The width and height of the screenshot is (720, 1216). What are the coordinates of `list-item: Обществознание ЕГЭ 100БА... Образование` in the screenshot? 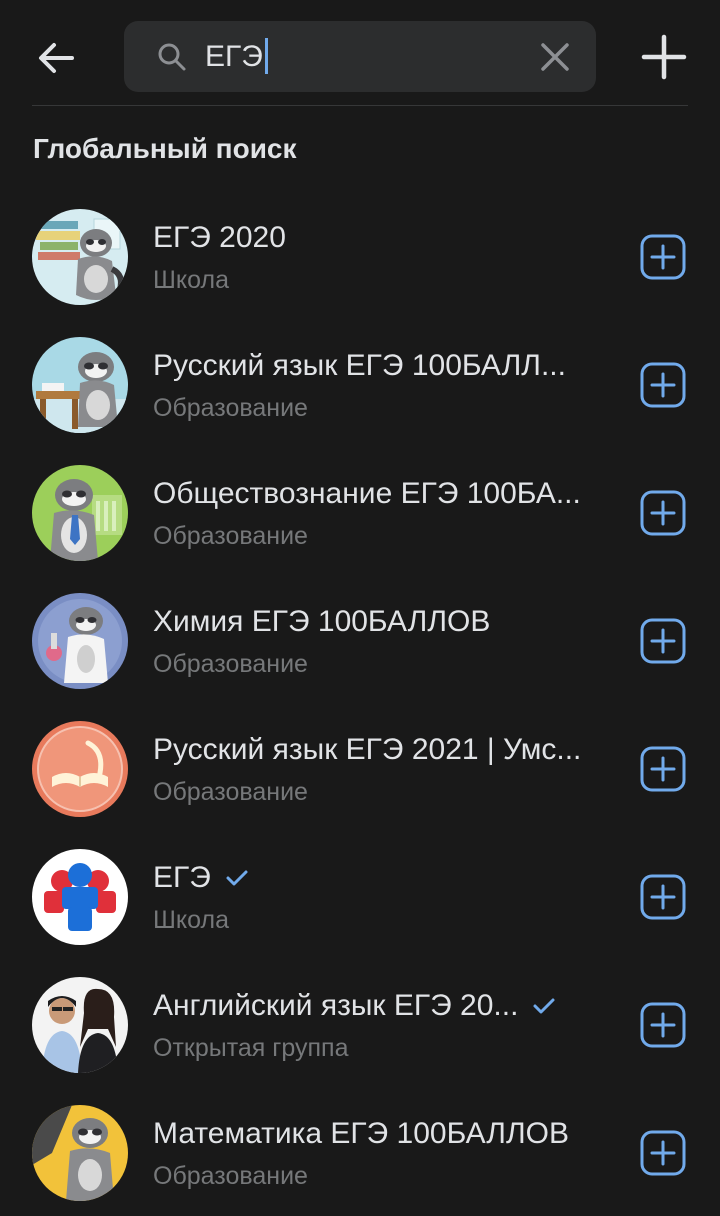 It's located at (360, 512).